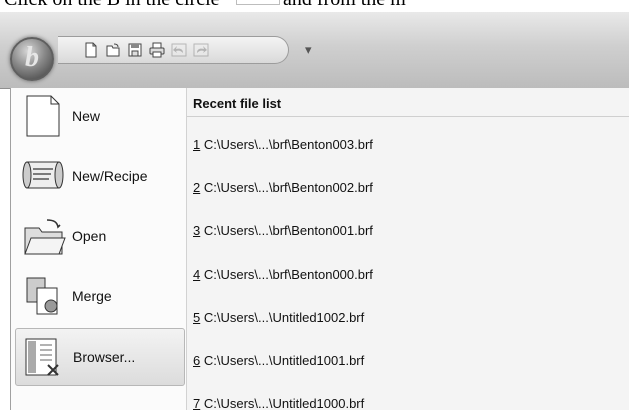 The width and height of the screenshot is (629, 411). Describe the element at coordinates (157, 50) in the screenshot. I see `print-icon` at that location.